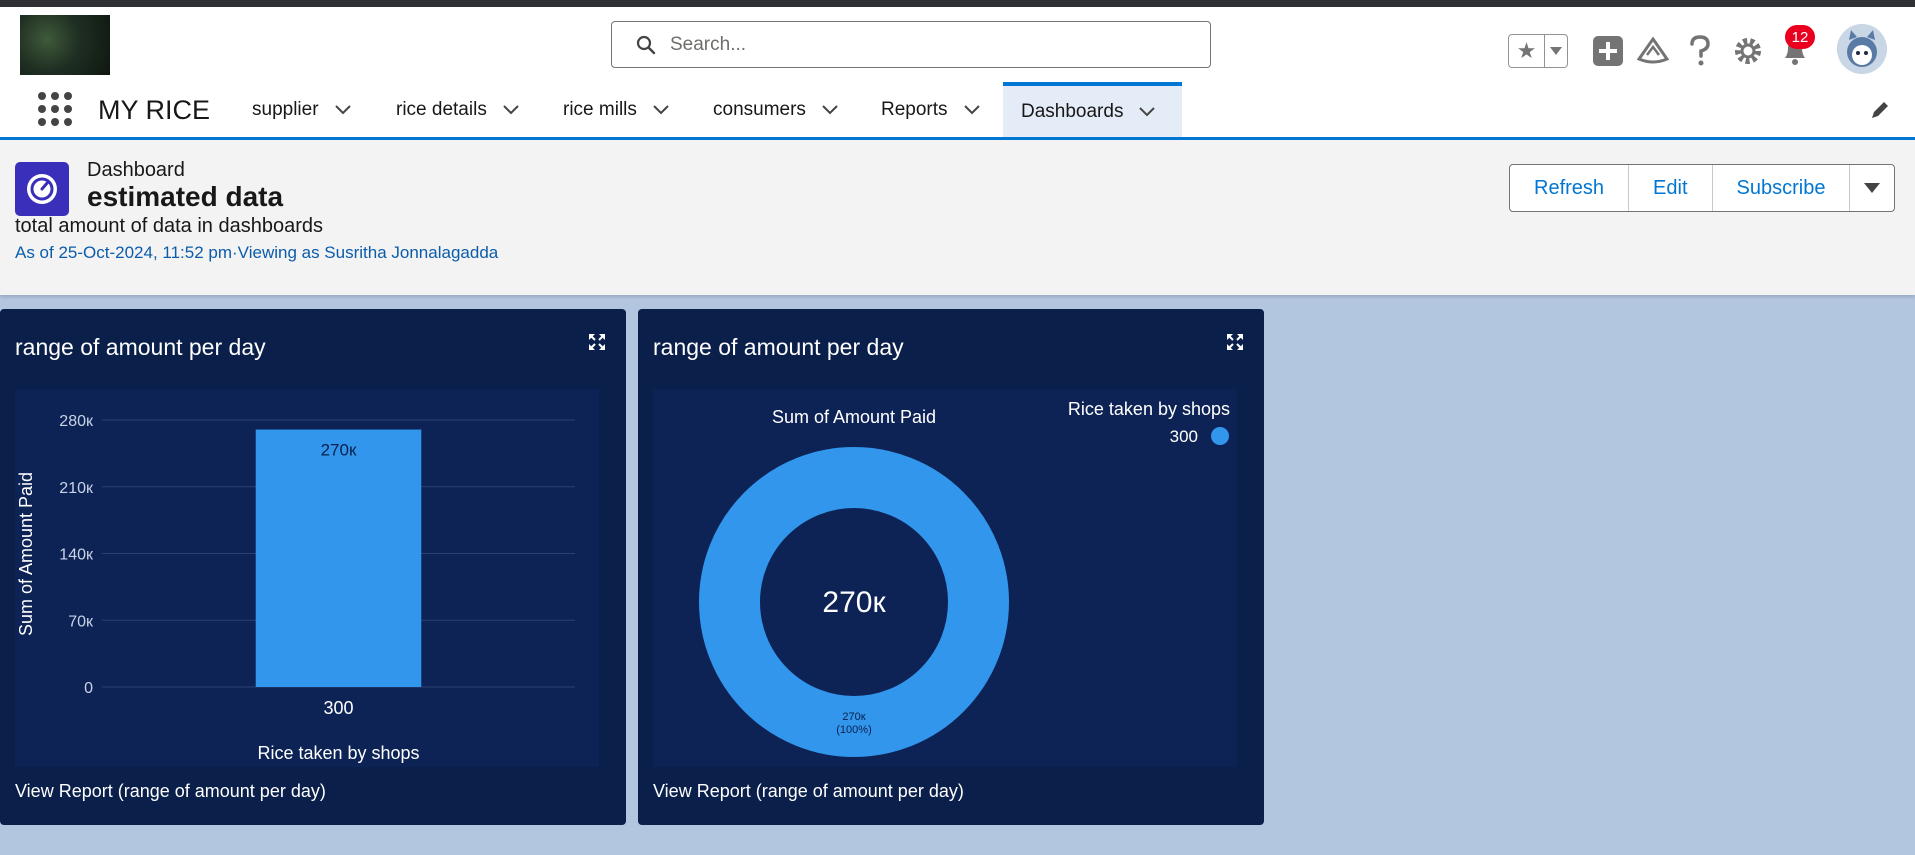 The width and height of the screenshot is (1915, 855). What do you see at coordinates (26, 554) in the screenshot?
I see `y-axis-label: Sum of Amount Paid` at bounding box center [26, 554].